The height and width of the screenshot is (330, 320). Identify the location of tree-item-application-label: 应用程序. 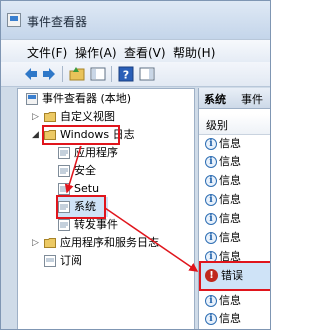
(96, 152).